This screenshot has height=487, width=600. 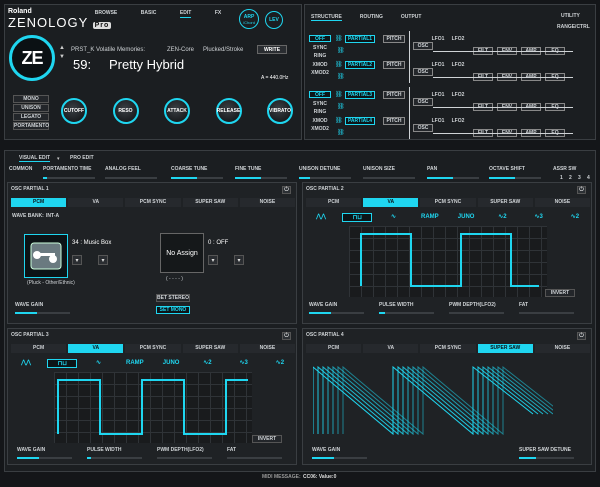 I want to click on p3-pwm-slider, so click(x=184, y=458).